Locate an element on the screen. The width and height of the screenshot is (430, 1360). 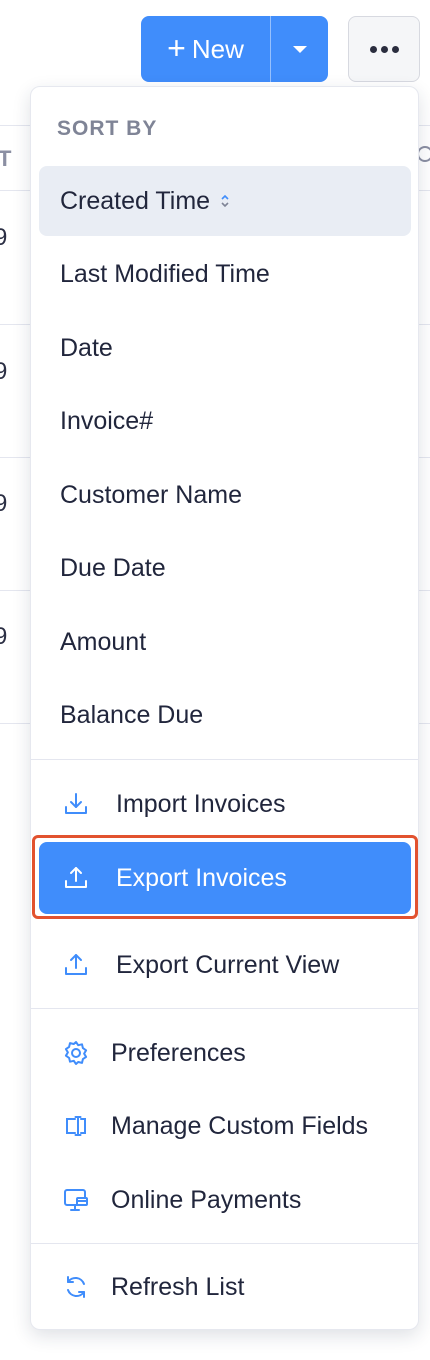
sort-option-due-date: Due Date is located at coordinates (225, 568).